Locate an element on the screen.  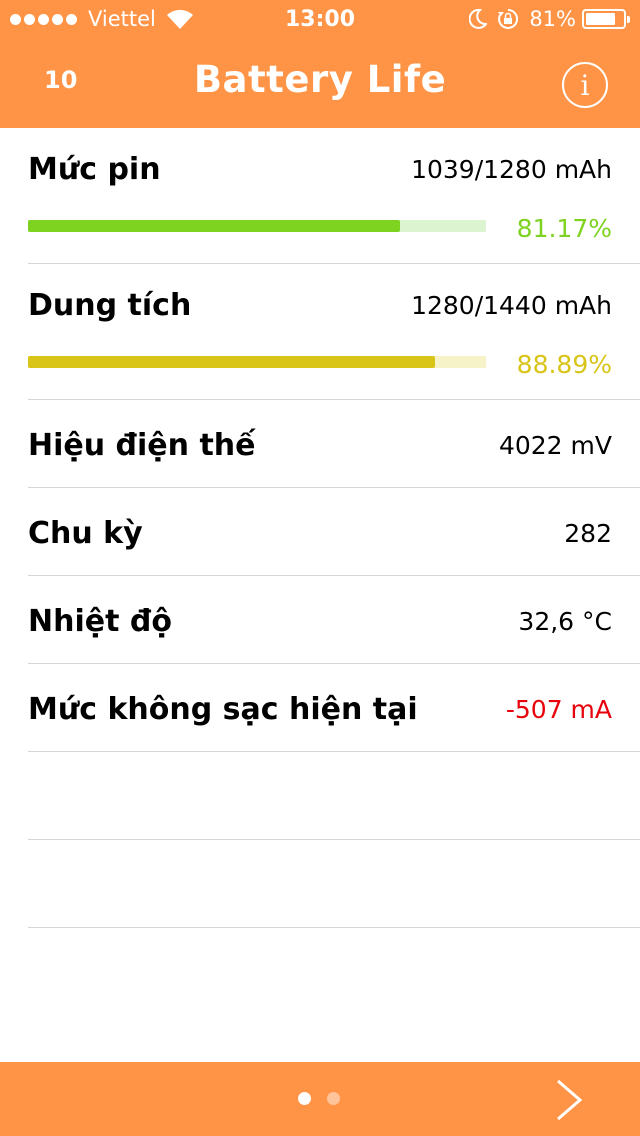
row-value: 282 is located at coordinates (588, 533).